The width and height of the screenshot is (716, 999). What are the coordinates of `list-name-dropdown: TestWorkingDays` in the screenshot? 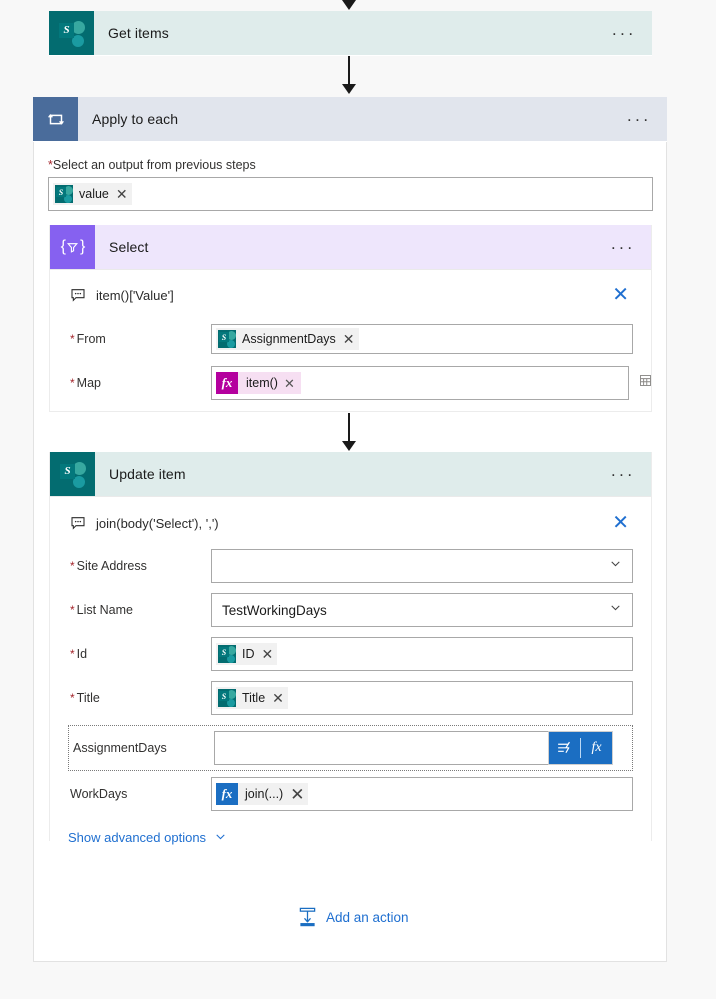 It's located at (422, 610).